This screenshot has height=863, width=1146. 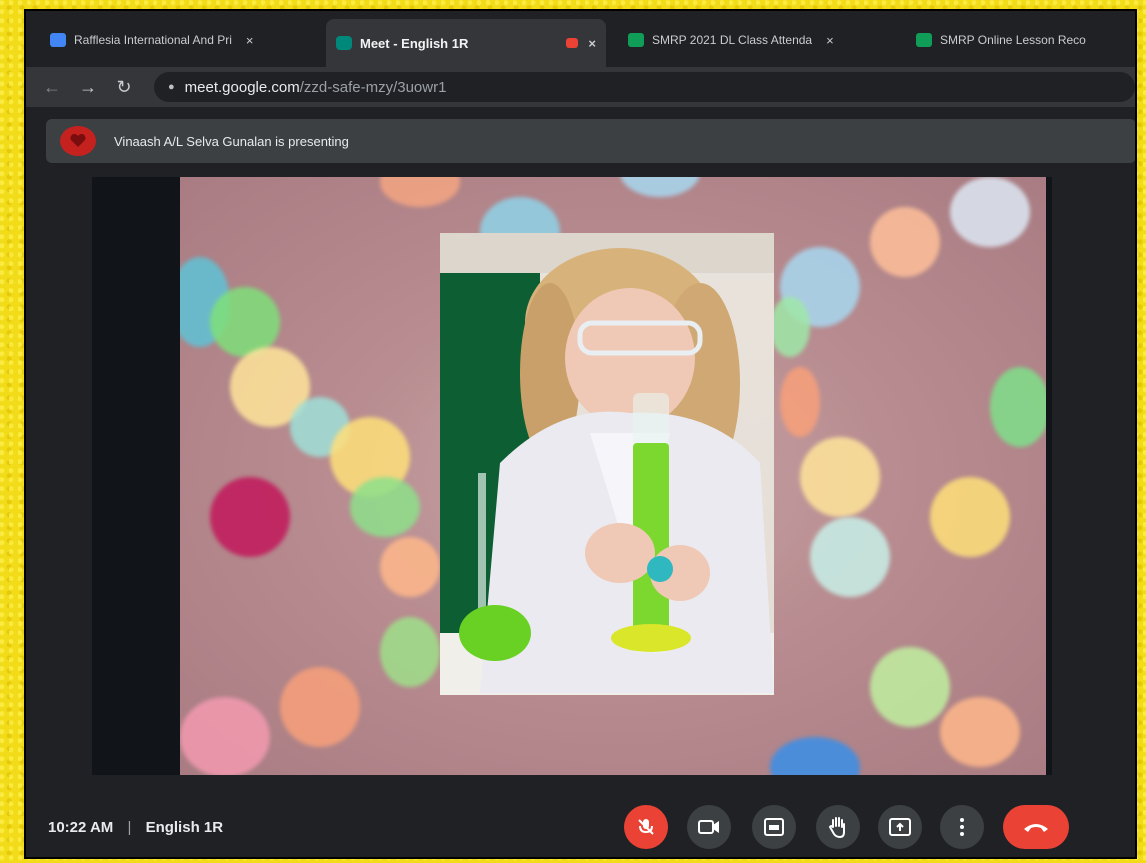 I want to click on more-options-button, so click(x=962, y=827).